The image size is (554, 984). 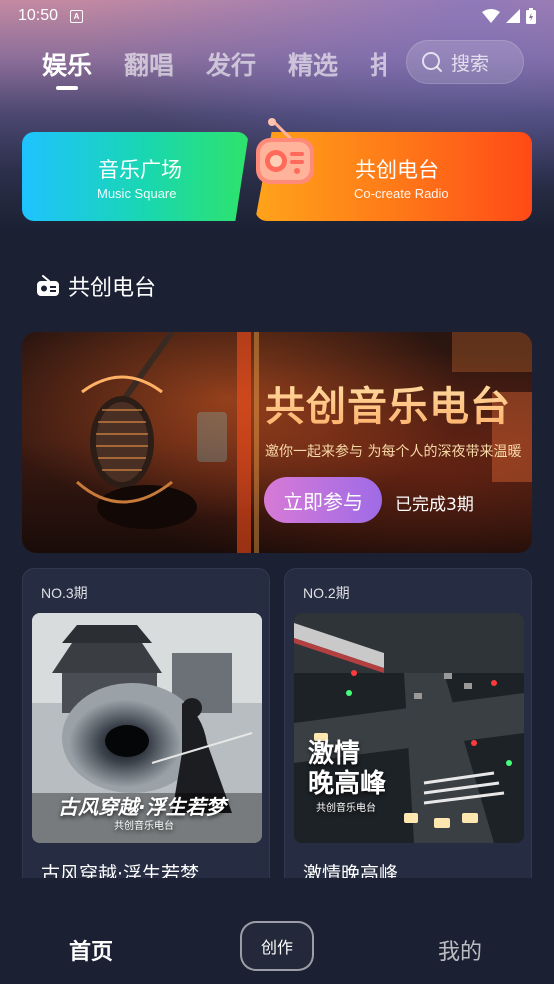 What do you see at coordinates (313, 64) in the screenshot?
I see `tab-featured: 精选` at bounding box center [313, 64].